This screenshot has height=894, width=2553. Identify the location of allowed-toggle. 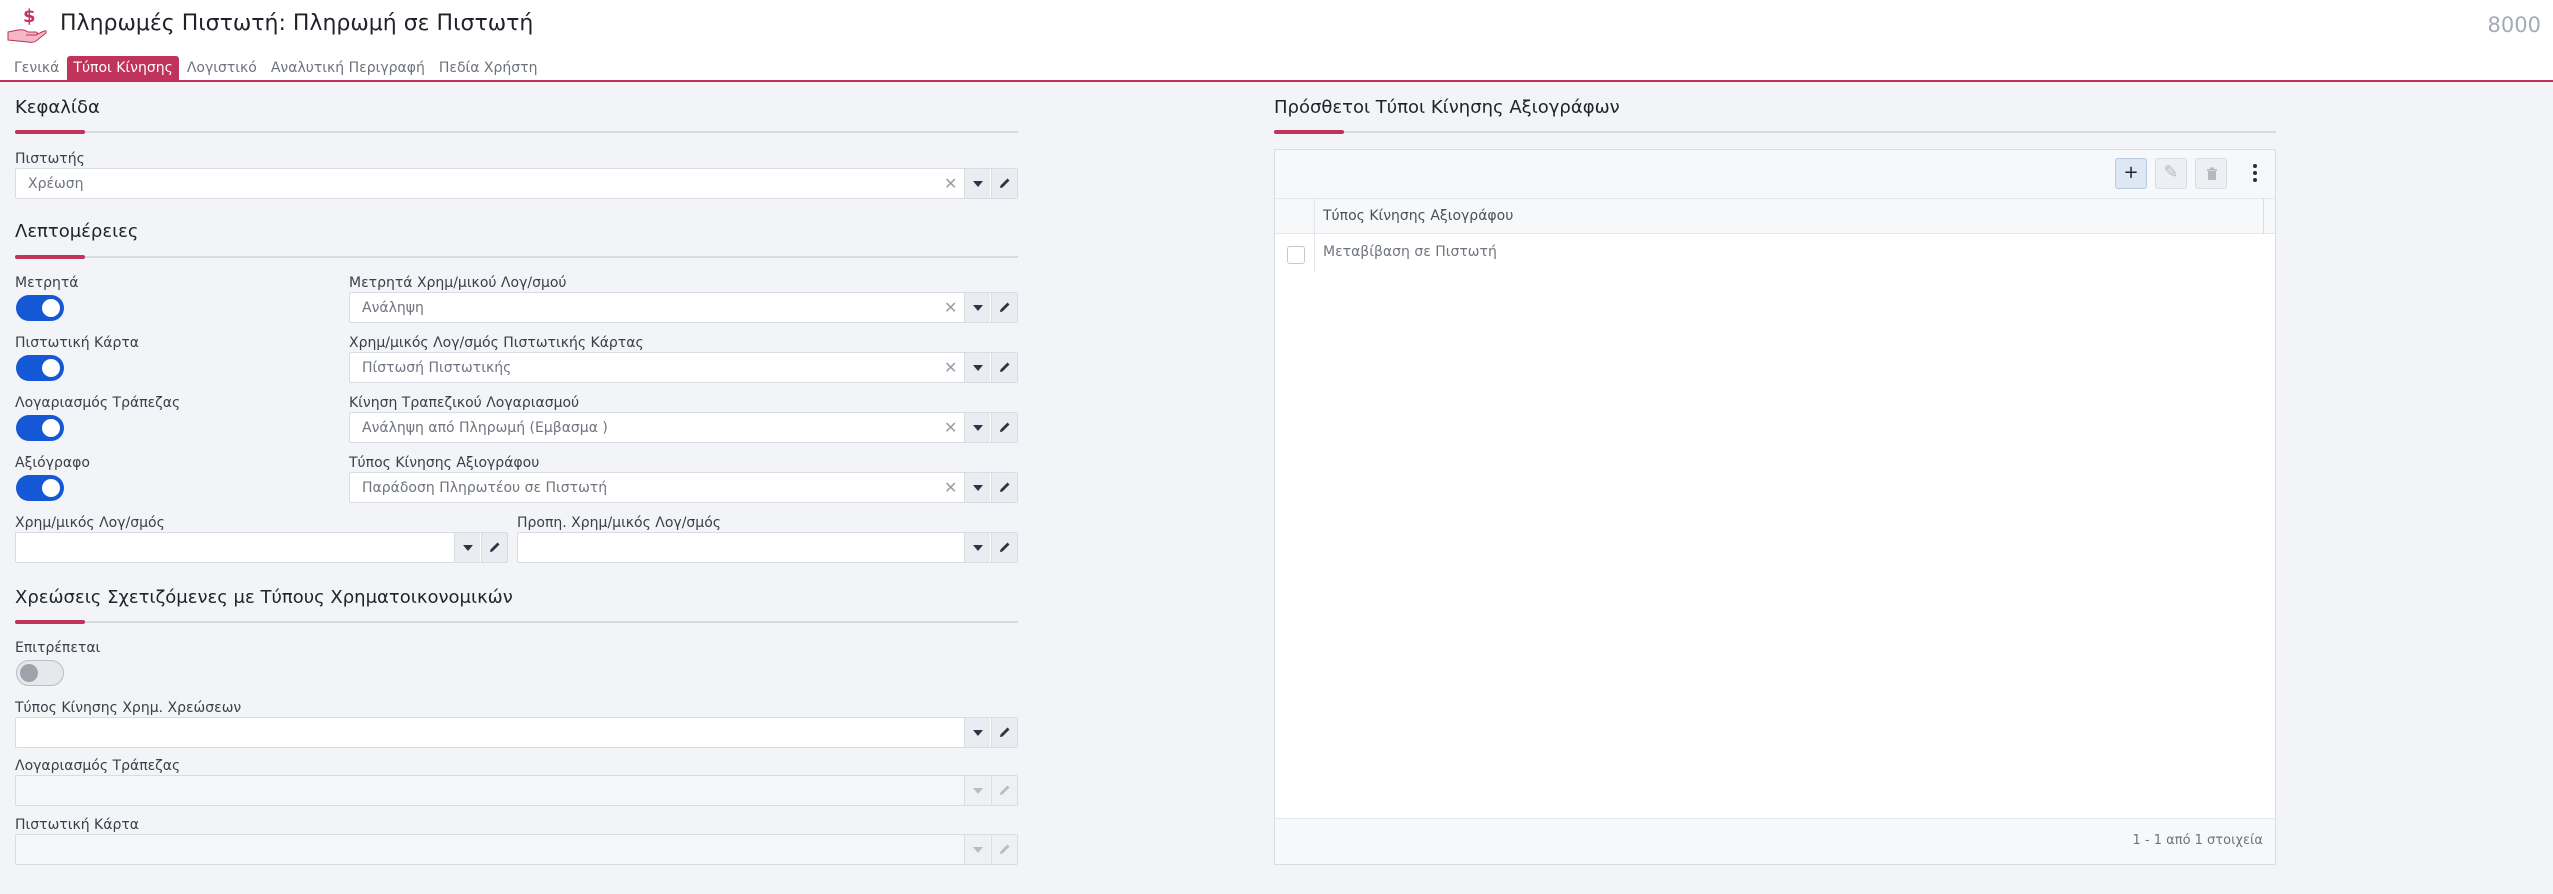
(40, 673).